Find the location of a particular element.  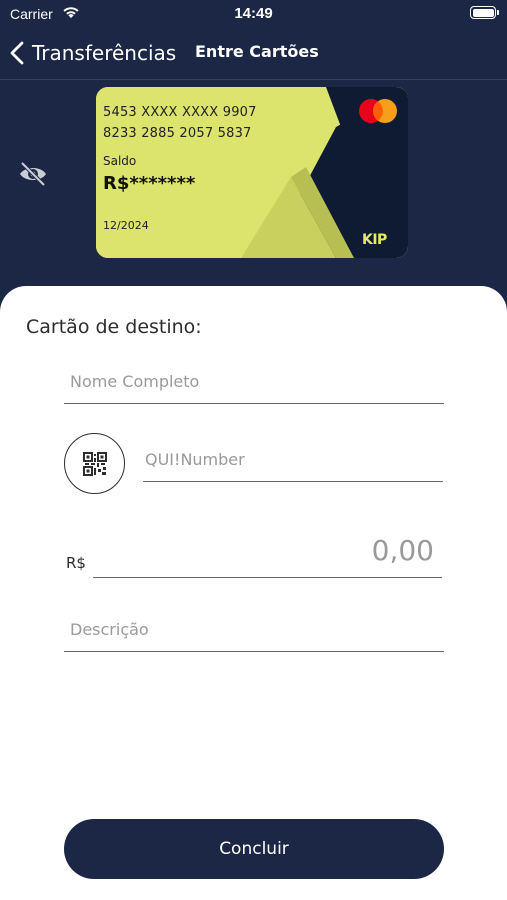

nav-divider is located at coordinates (253, 79).